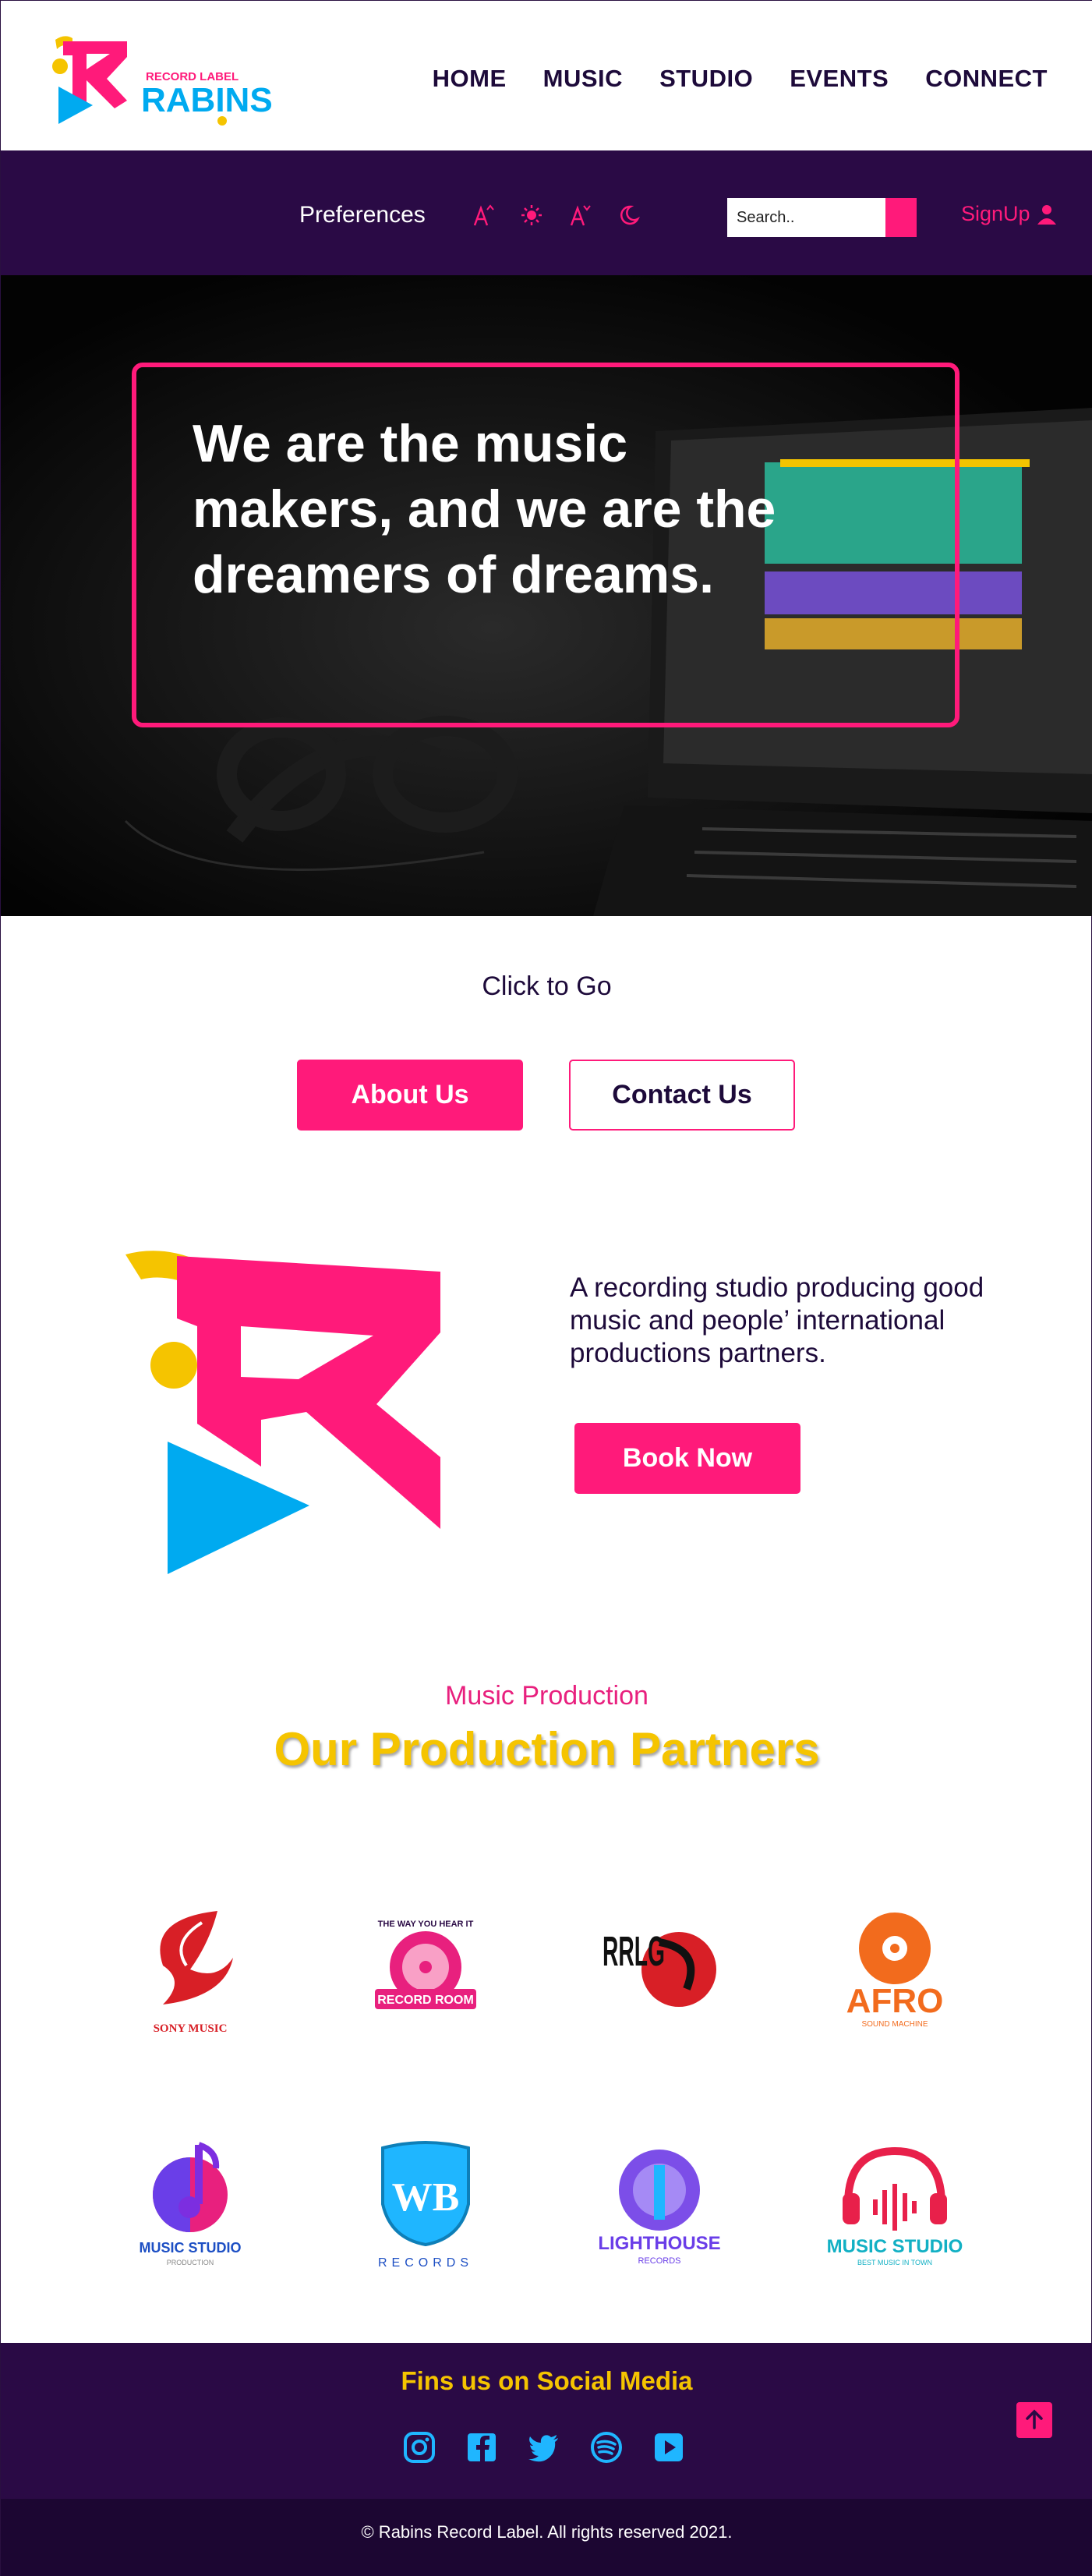 Image resolution: width=1092 pixels, height=2576 pixels. I want to click on facebook-icon, so click(482, 2447).